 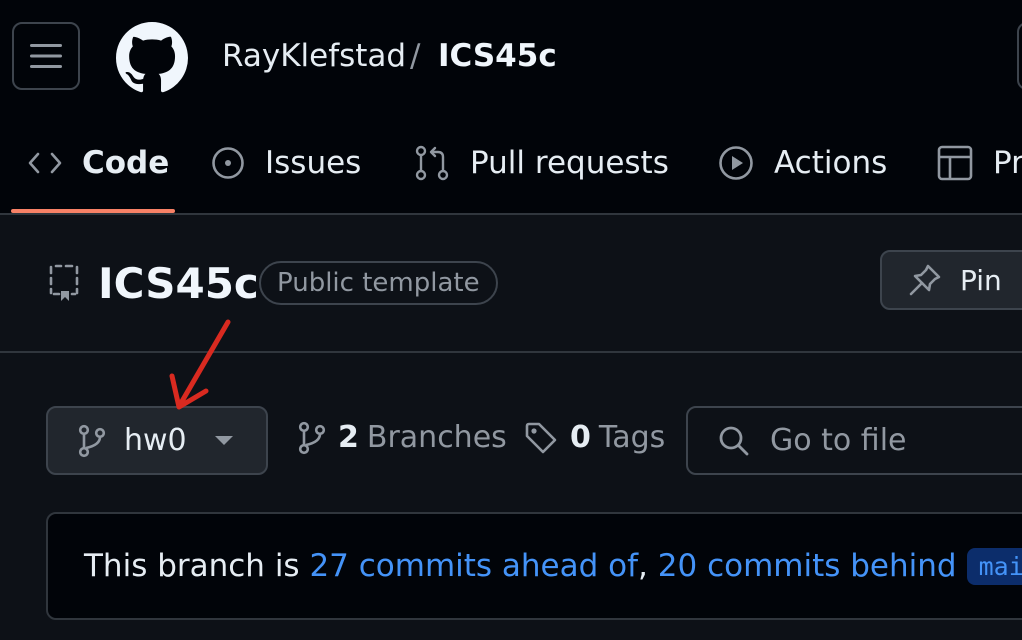 I want to click on tab-projects: Pr, so click(x=979, y=163).